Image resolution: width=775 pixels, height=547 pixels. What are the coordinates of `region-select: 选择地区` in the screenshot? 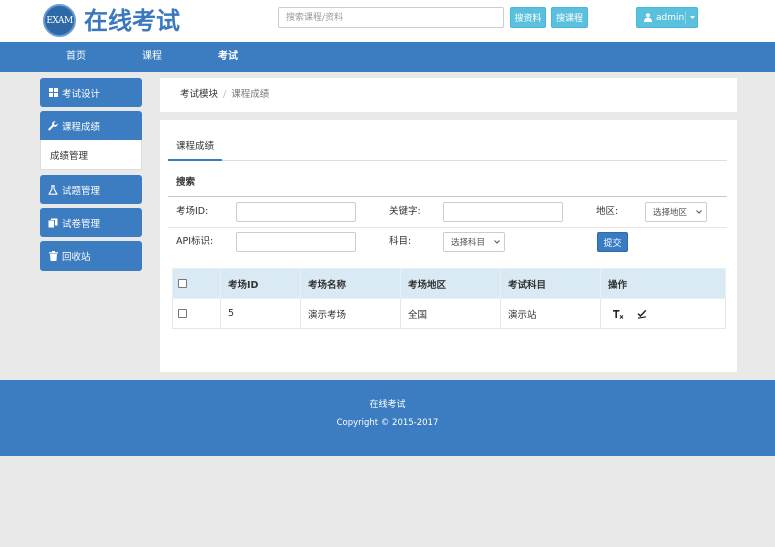 It's located at (676, 212).